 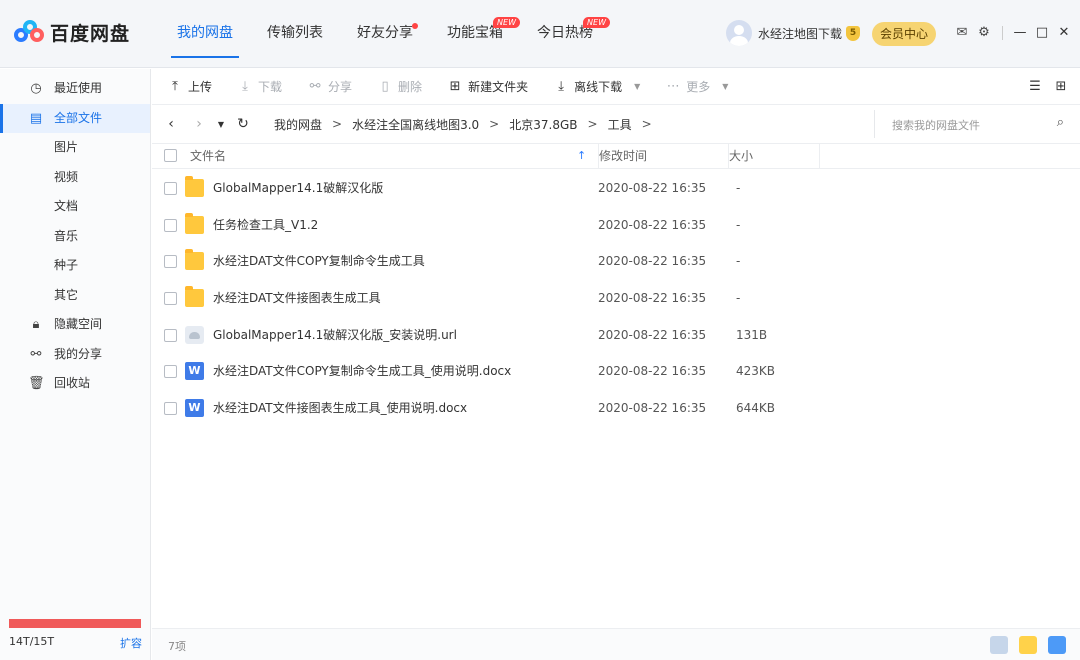 What do you see at coordinates (199, 124) in the screenshot?
I see `forward-icon: ›` at bounding box center [199, 124].